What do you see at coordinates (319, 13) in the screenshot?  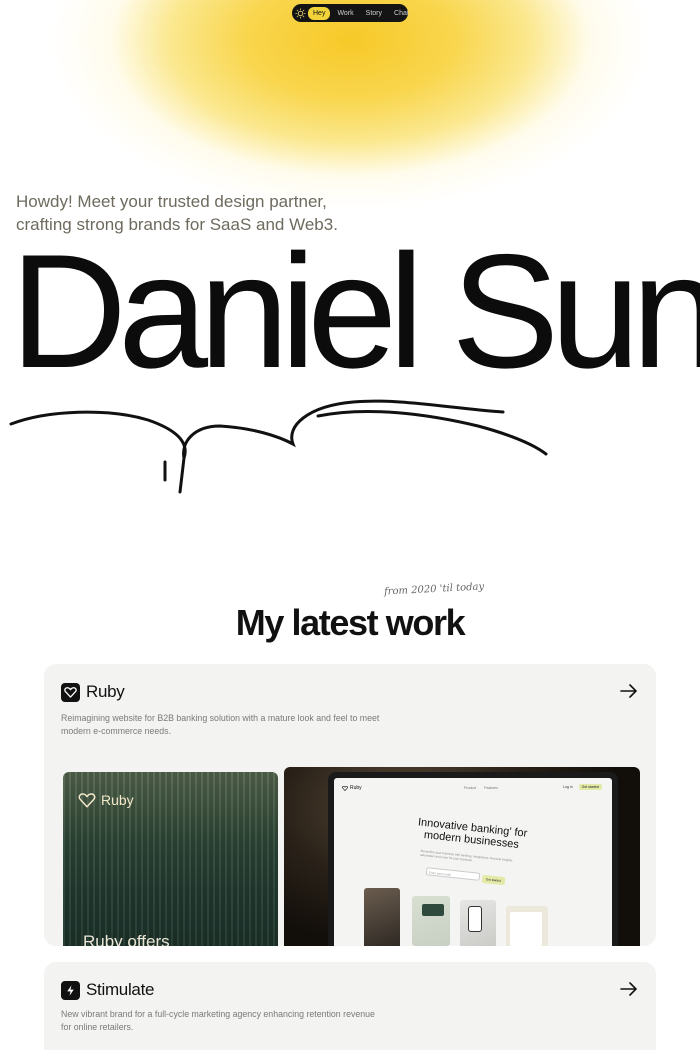 I see `nav-item-hey: Hey` at bounding box center [319, 13].